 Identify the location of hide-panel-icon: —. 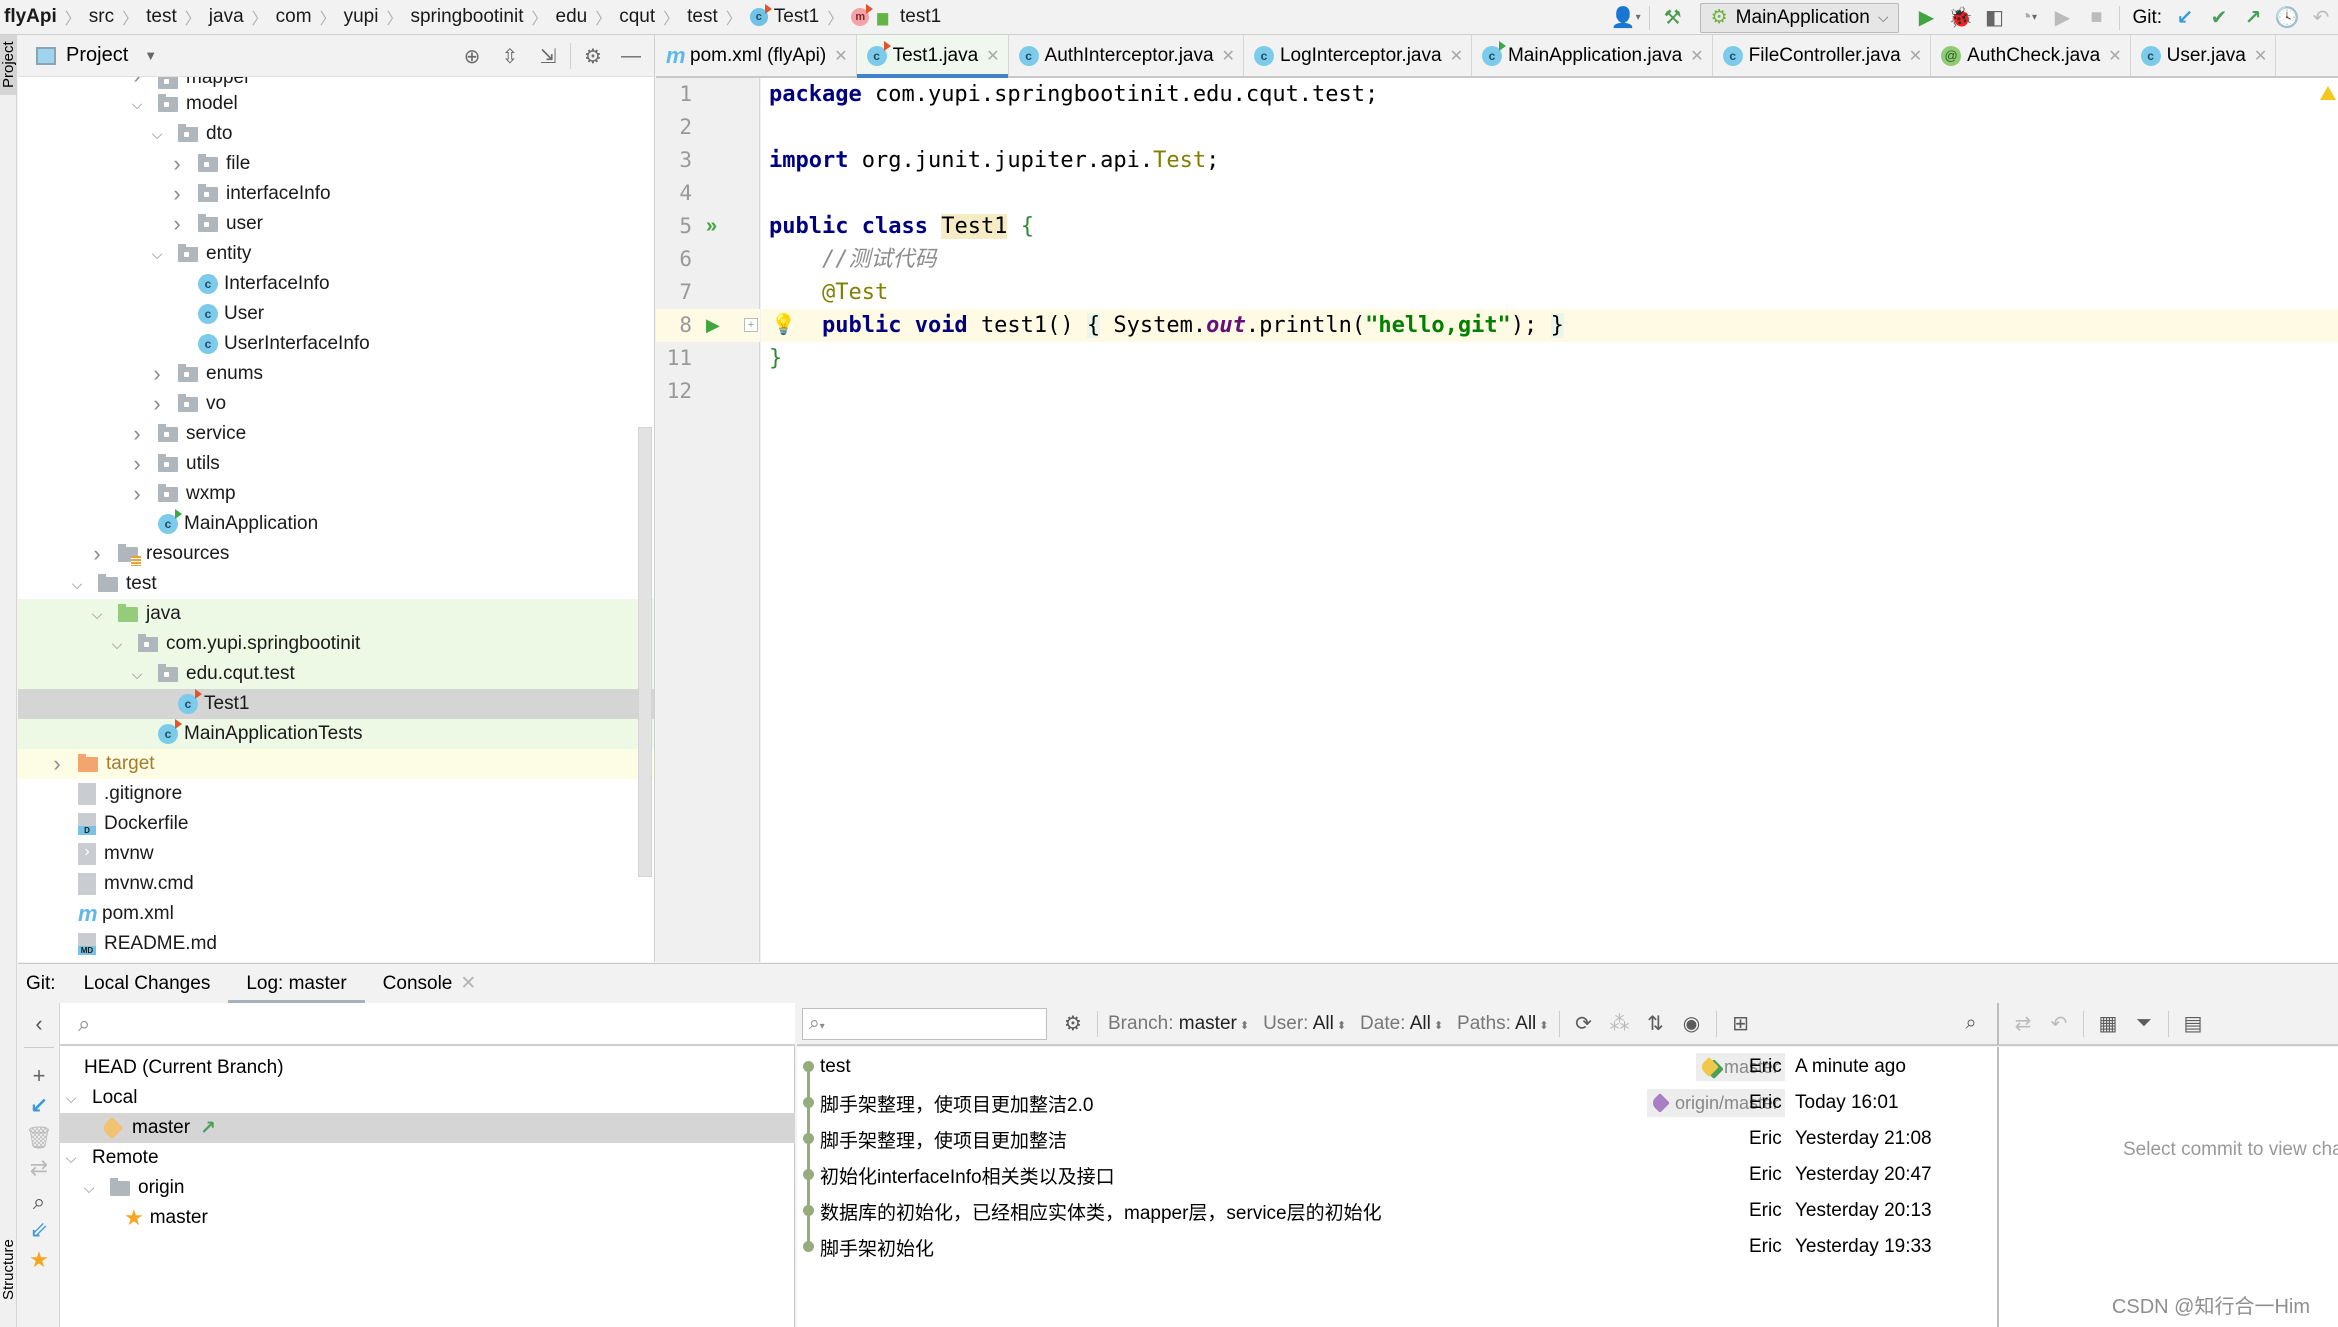
(631, 56).